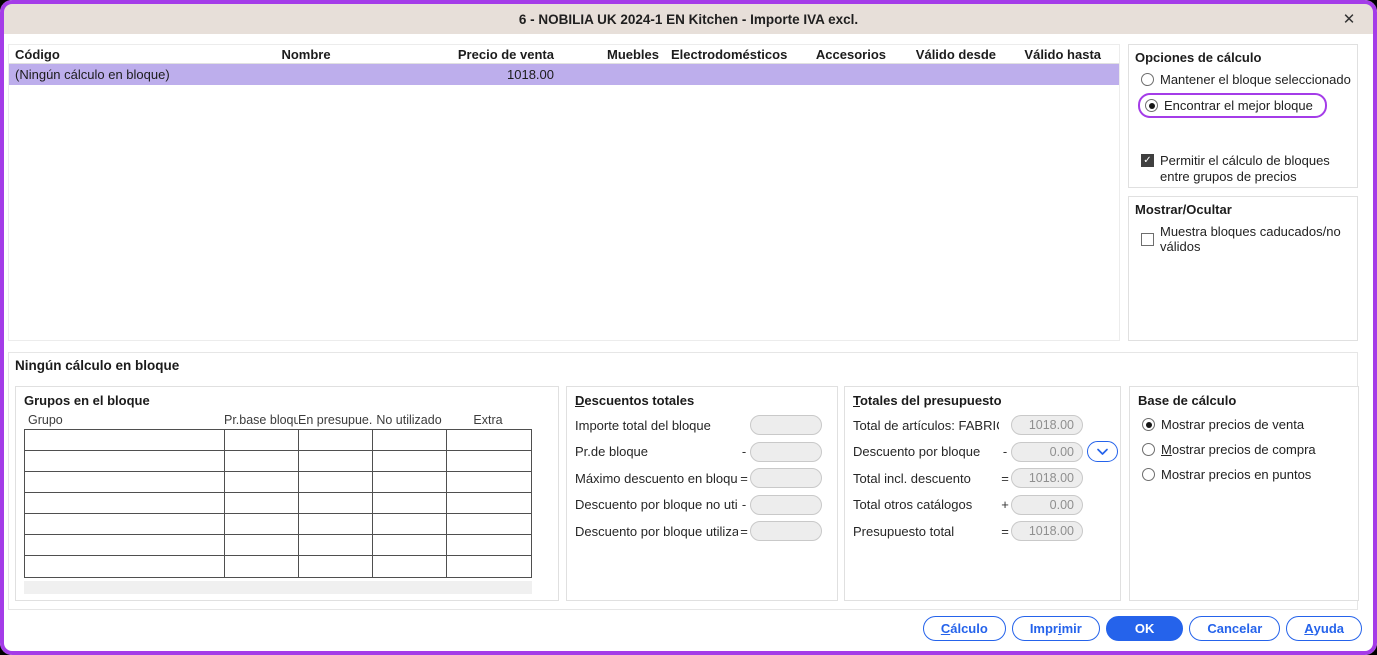  I want to click on checkbox-muestra-label: Muestra bloques caducados/no válidos, so click(1250, 239).